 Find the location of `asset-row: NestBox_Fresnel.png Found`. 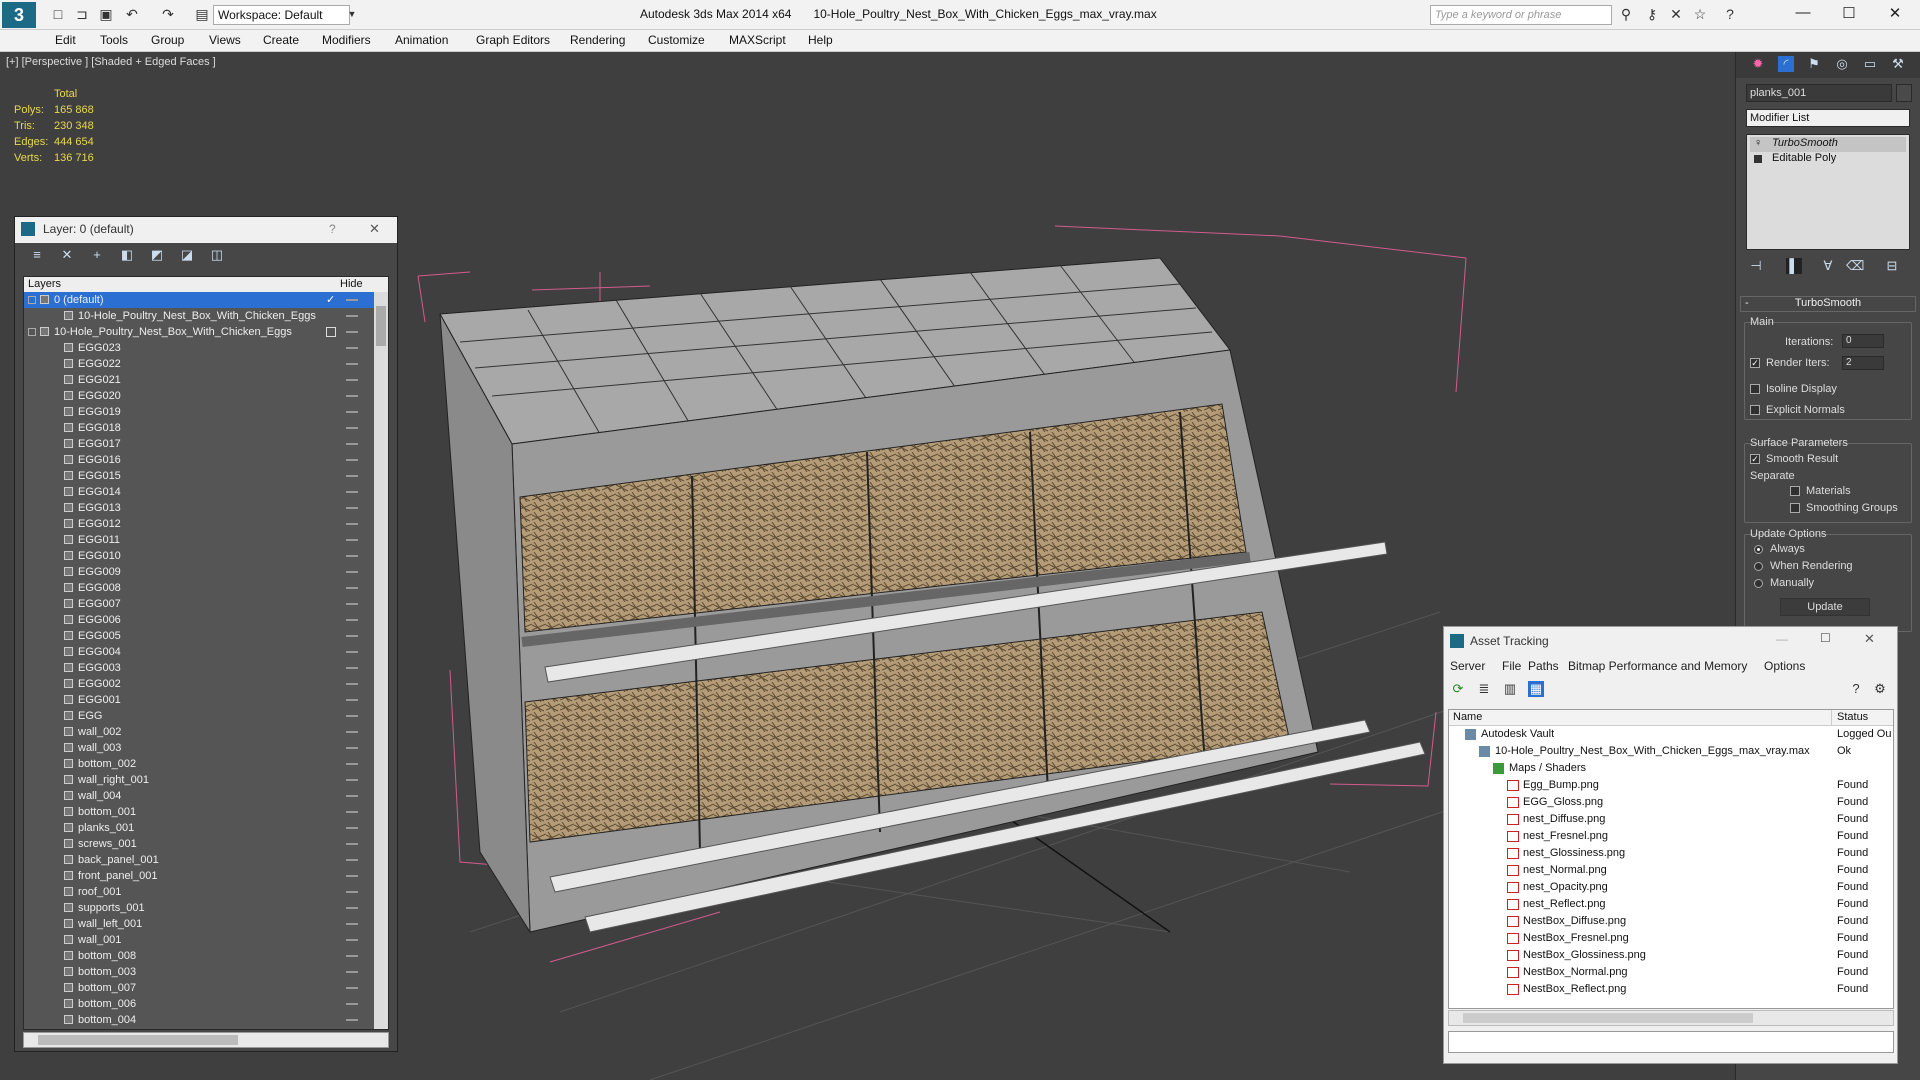

asset-row: NestBox_Fresnel.png Found is located at coordinates (1671, 938).